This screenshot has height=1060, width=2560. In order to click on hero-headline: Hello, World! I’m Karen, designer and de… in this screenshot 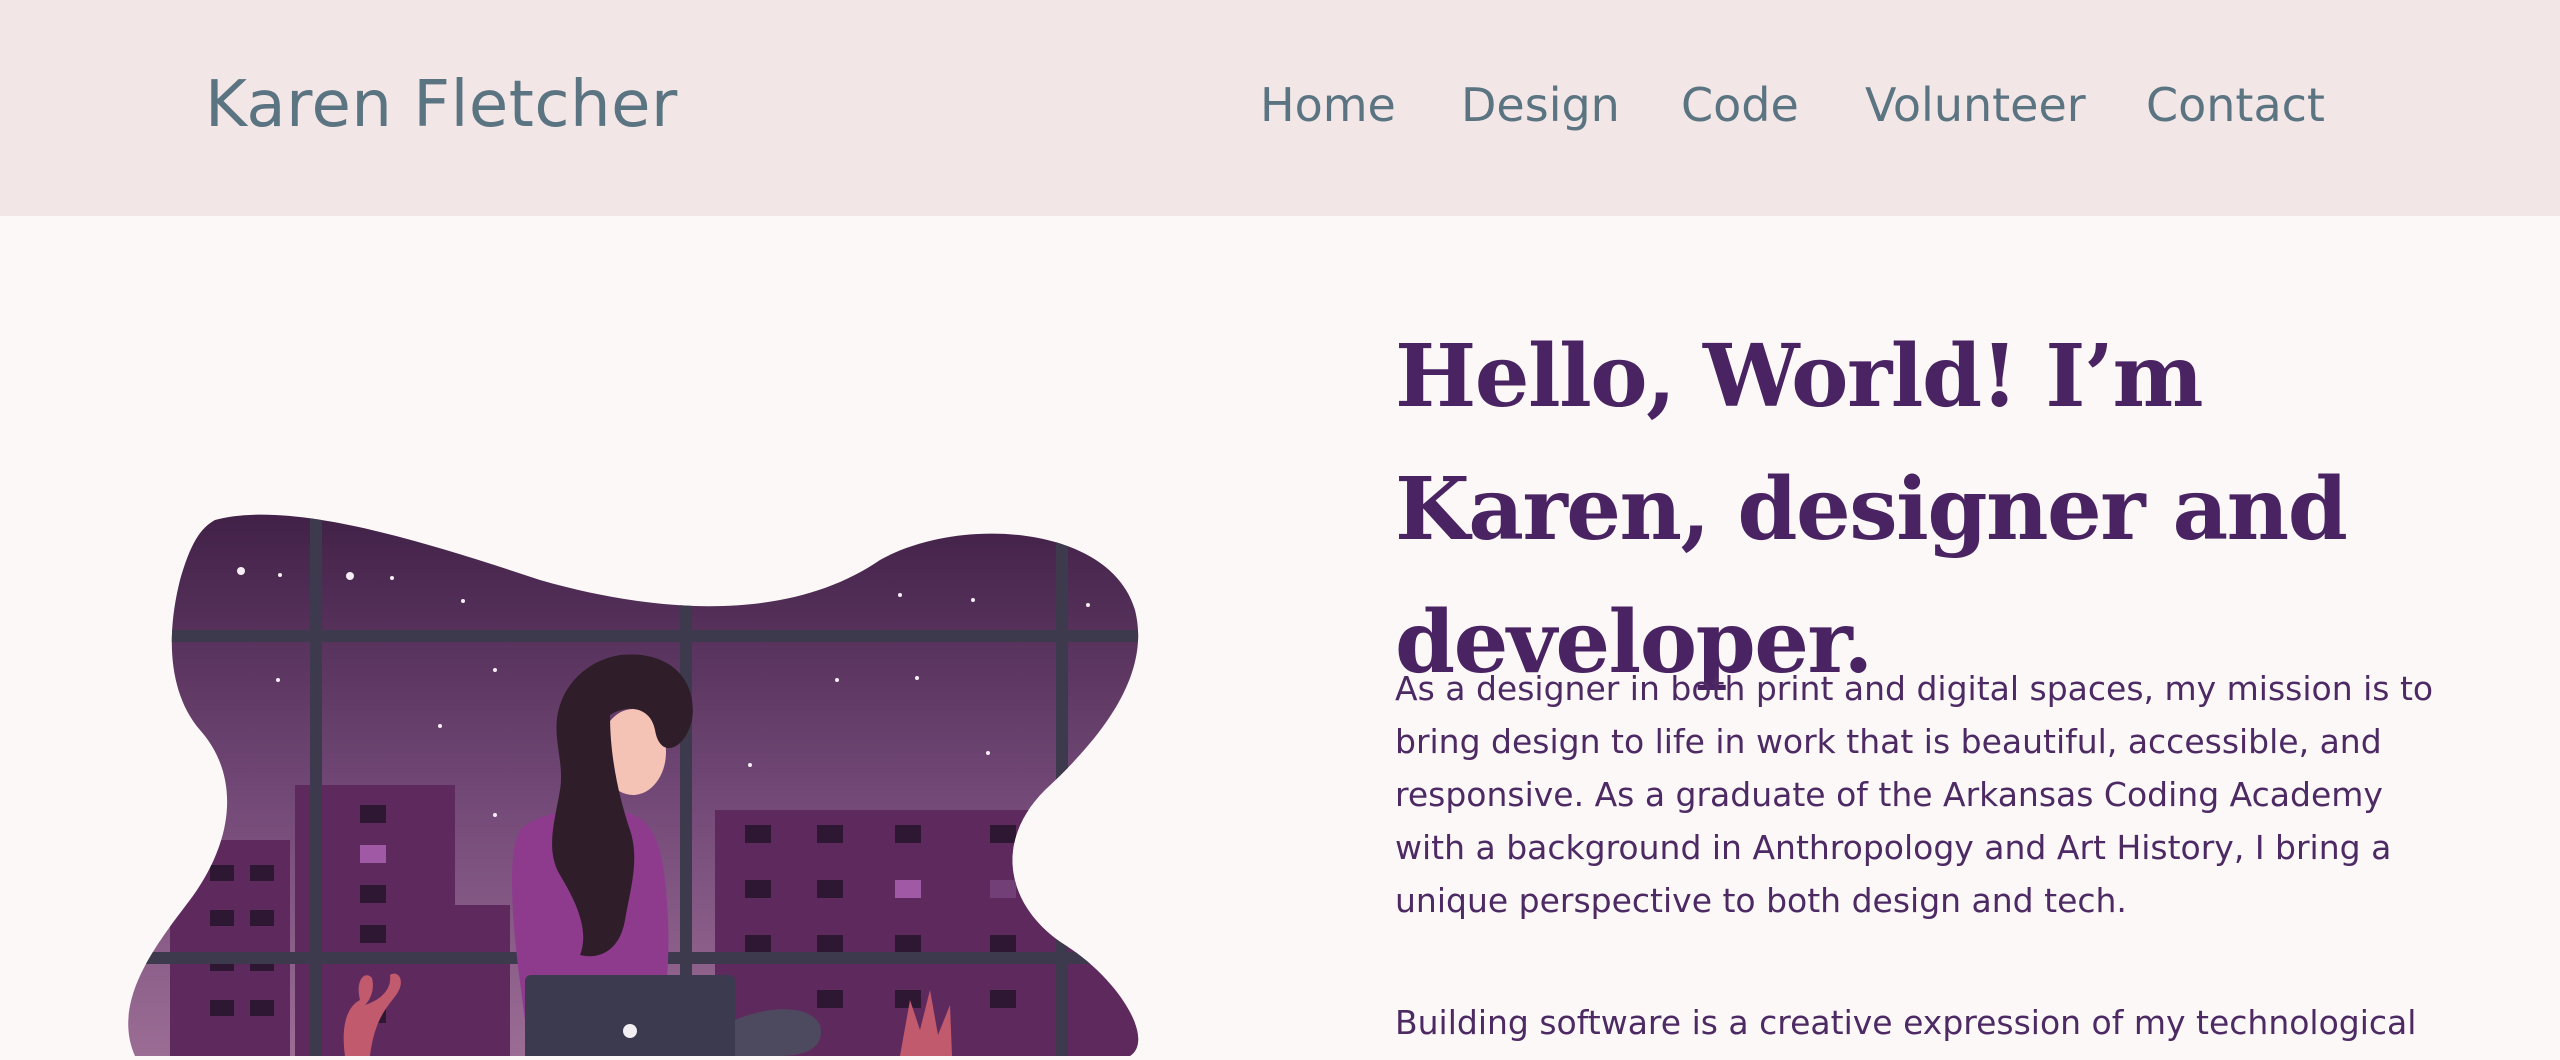, I will do `click(1871, 509)`.